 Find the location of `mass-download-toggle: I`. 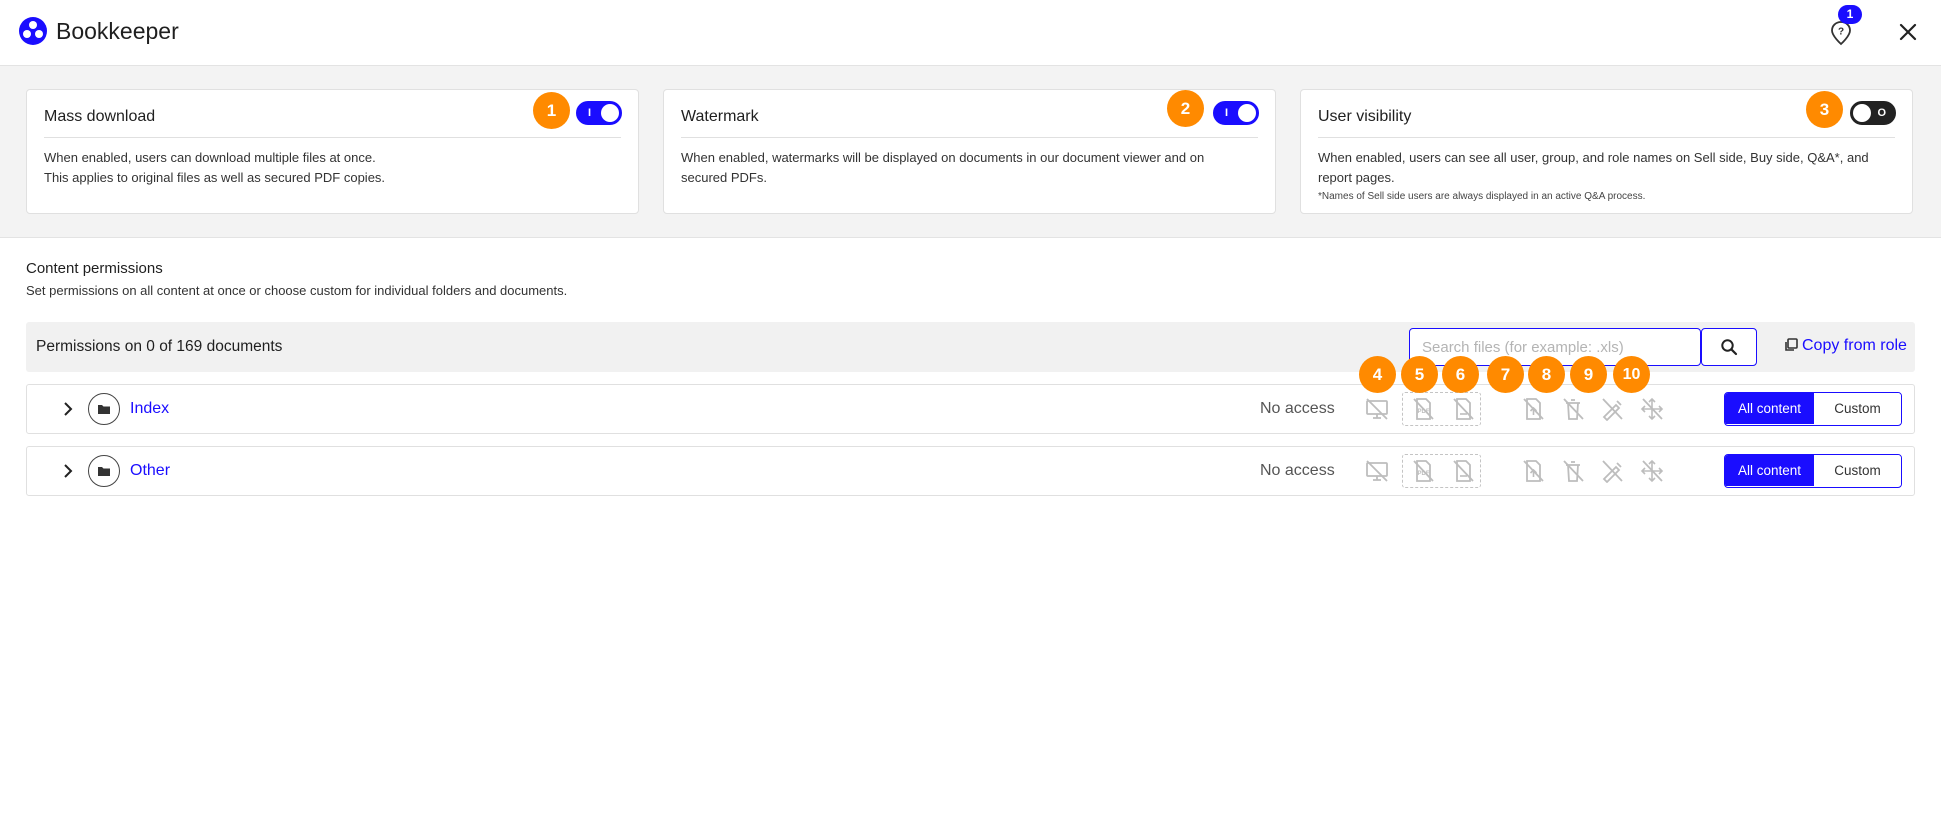

mass-download-toggle: I is located at coordinates (599, 113).